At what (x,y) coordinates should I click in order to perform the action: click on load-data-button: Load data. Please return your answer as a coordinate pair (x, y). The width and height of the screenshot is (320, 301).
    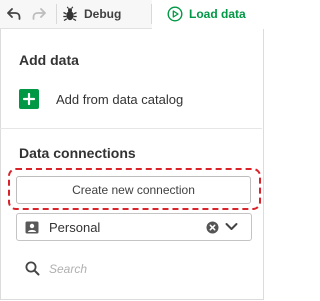
    Looking at the image, I should click on (208, 14).